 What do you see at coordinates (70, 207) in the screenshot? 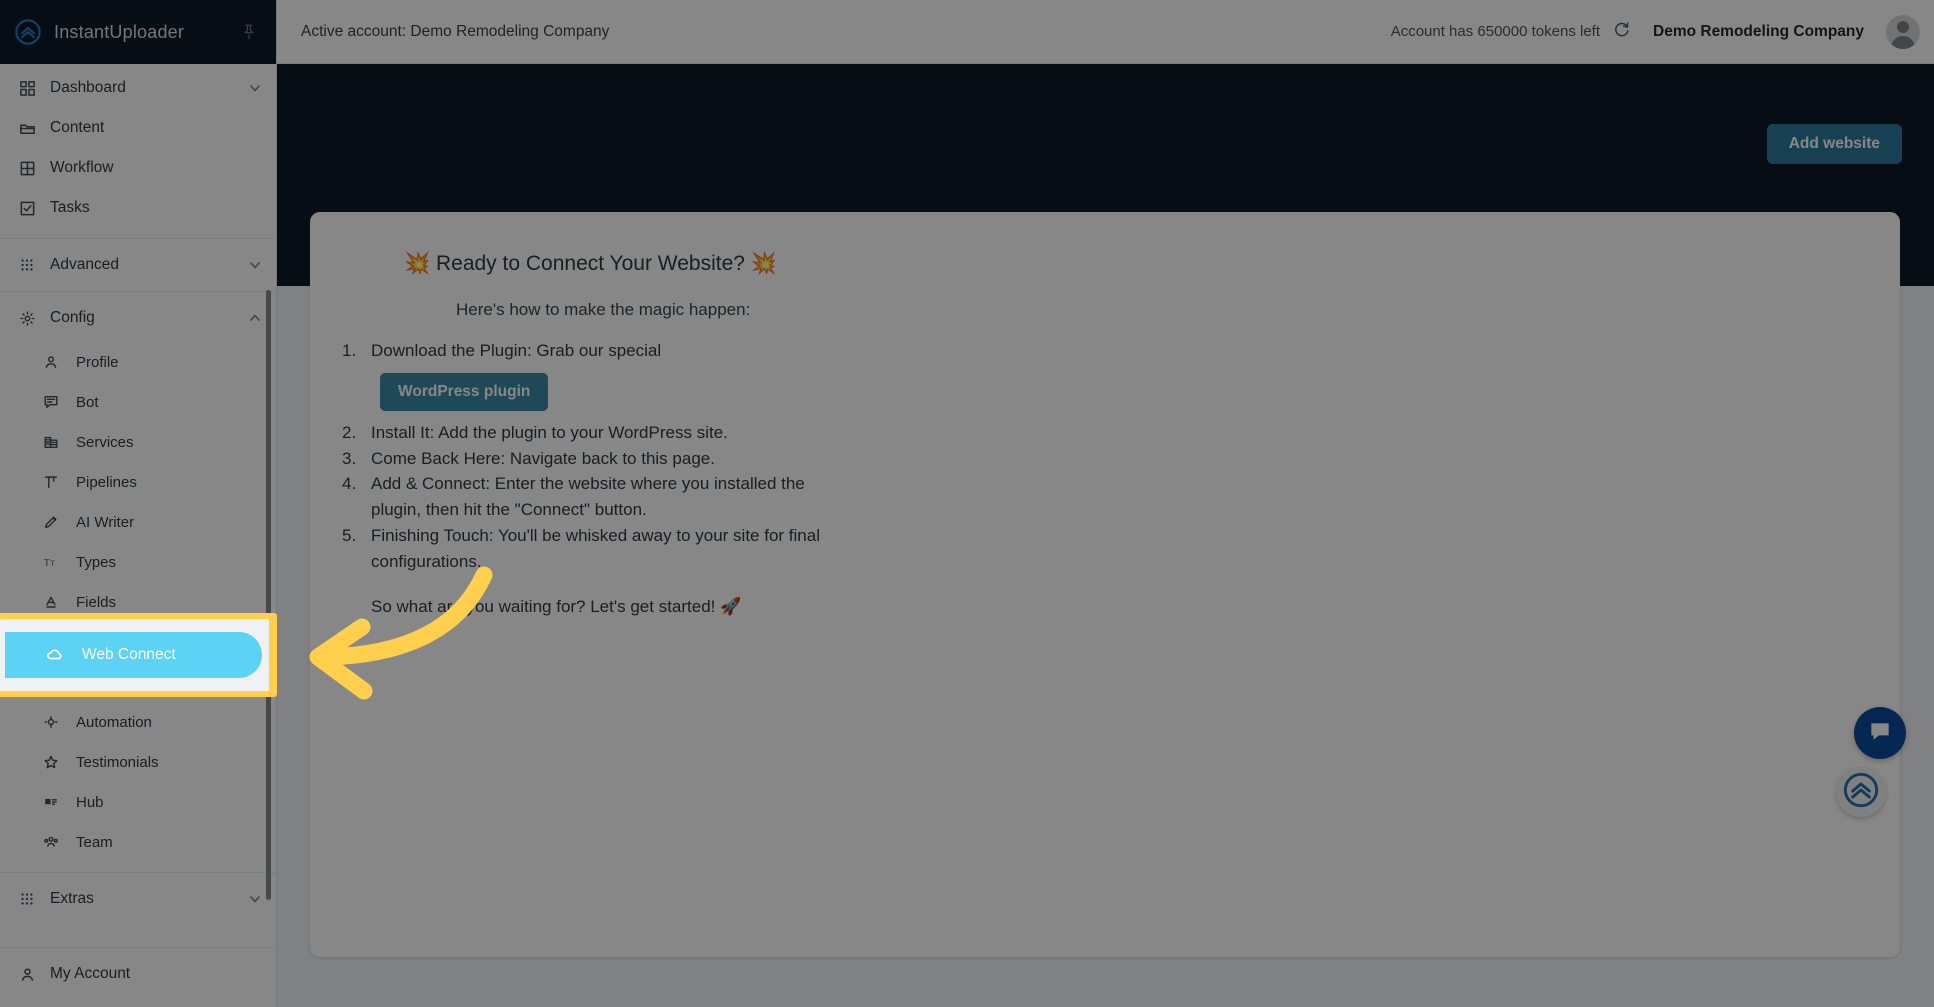
I see `sidebar-item-label: Tasks` at bounding box center [70, 207].